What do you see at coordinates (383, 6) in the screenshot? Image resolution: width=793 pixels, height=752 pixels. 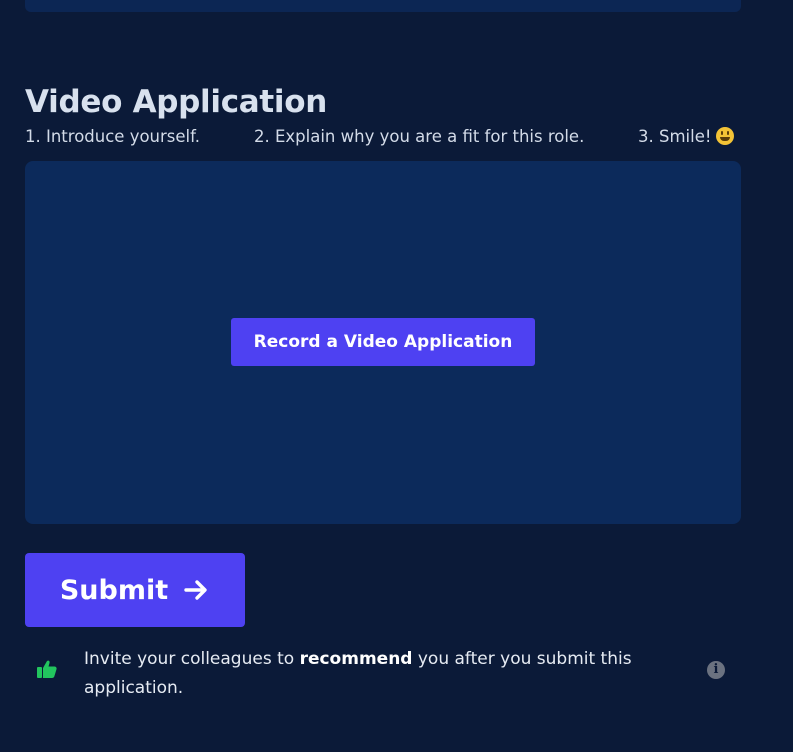 I see `previous-section-card` at bounding box center [383, 6].